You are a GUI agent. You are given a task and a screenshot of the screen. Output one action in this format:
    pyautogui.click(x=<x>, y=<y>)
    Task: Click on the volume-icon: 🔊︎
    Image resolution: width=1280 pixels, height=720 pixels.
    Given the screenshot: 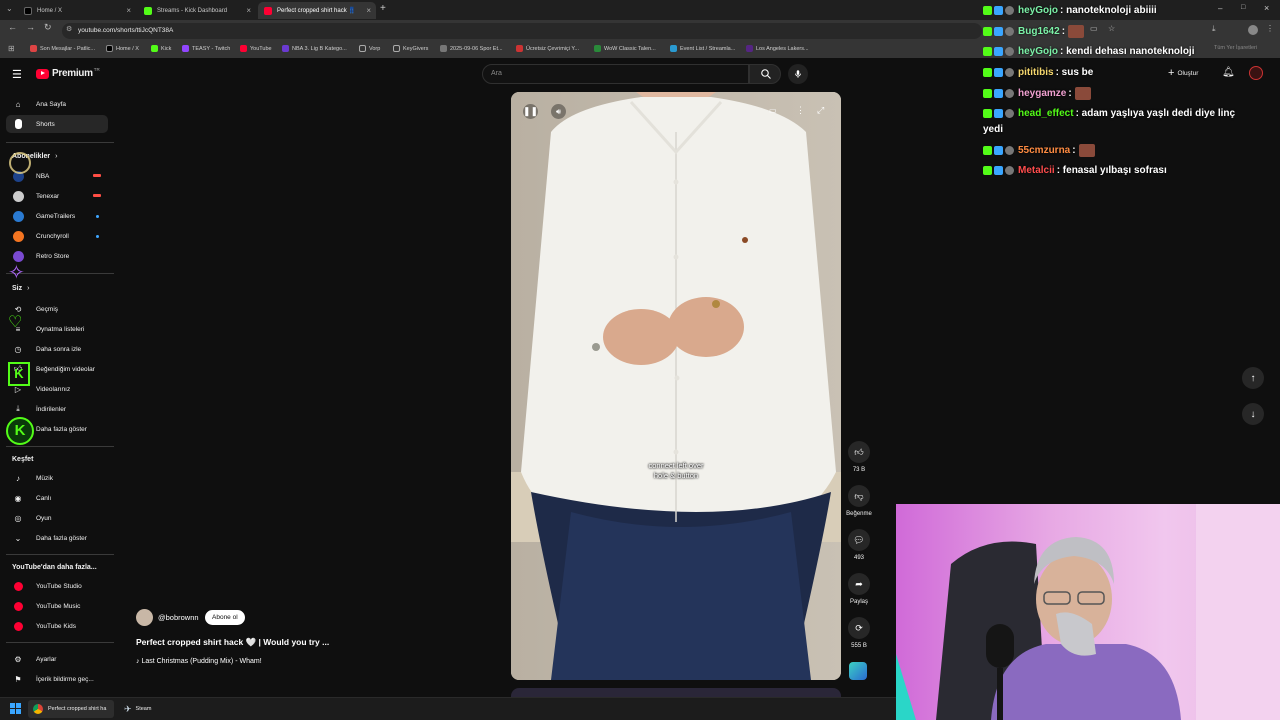 What is the action you would take?
    pyautogui.click(x=558, y=111)
    